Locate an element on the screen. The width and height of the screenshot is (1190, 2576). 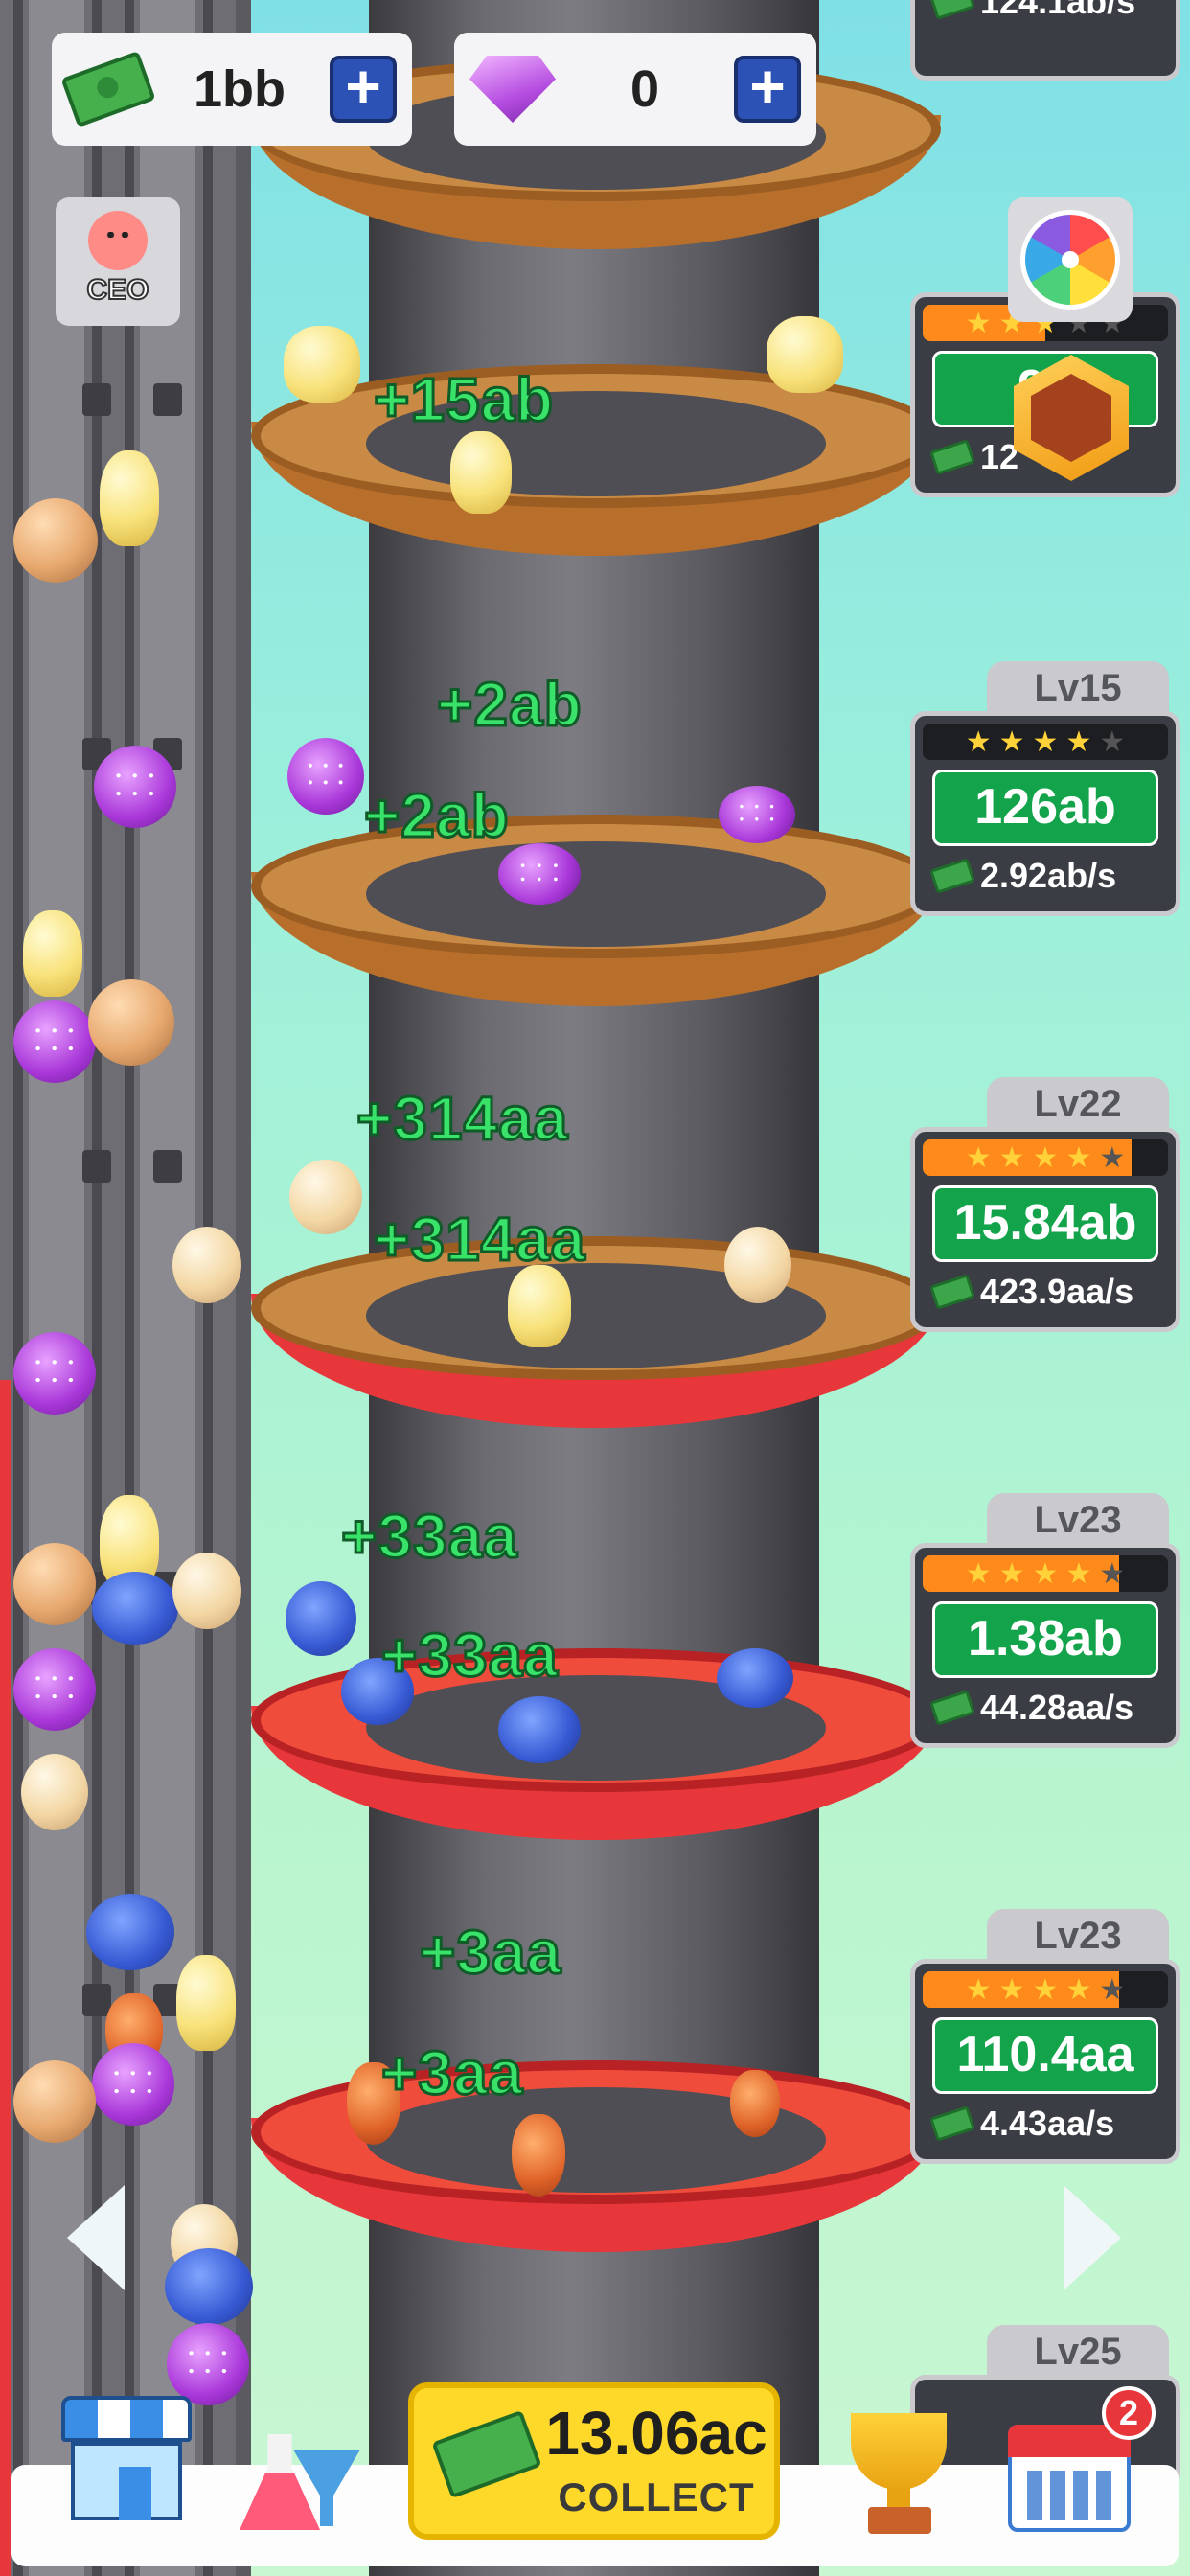
achievements-button is located at coordinates (902, 2468).